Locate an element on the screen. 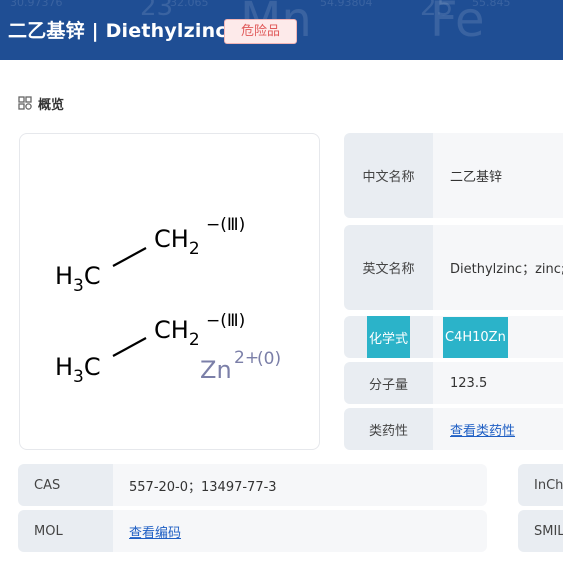  cas-label: CAS is located at coordinates (65, 485).